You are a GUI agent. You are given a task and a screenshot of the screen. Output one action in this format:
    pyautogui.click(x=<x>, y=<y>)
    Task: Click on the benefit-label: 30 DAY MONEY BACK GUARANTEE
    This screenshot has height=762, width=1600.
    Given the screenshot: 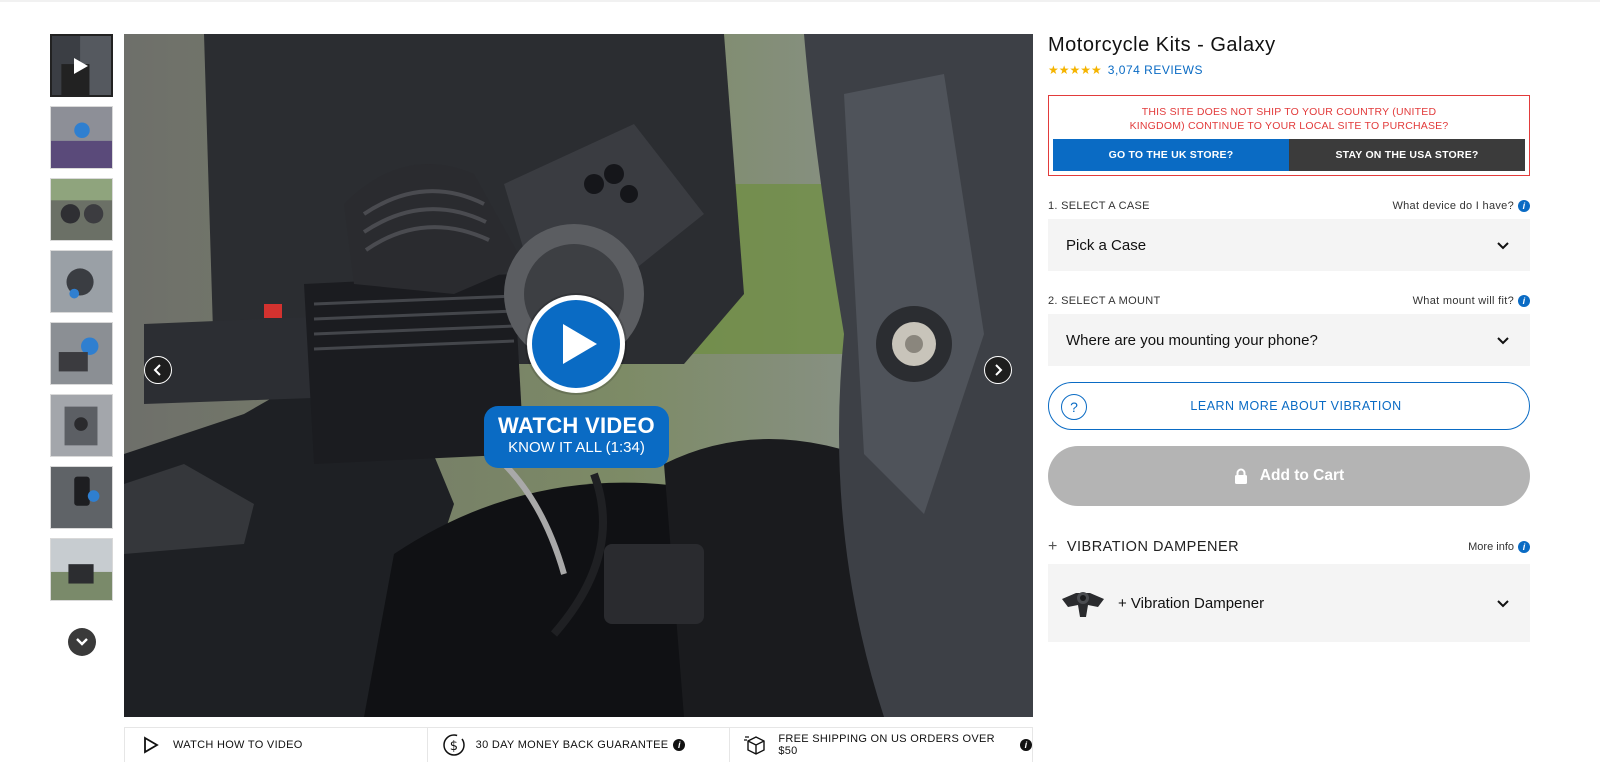 What is the action you would take?
    pyautogui.click(x=572, y=745)
    